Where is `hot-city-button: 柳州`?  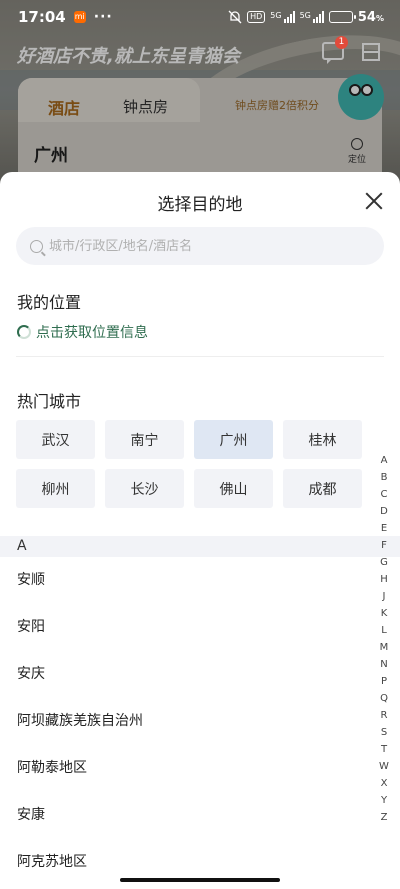 hot-city-button: 柳州 is located at coordinates (55, 488).